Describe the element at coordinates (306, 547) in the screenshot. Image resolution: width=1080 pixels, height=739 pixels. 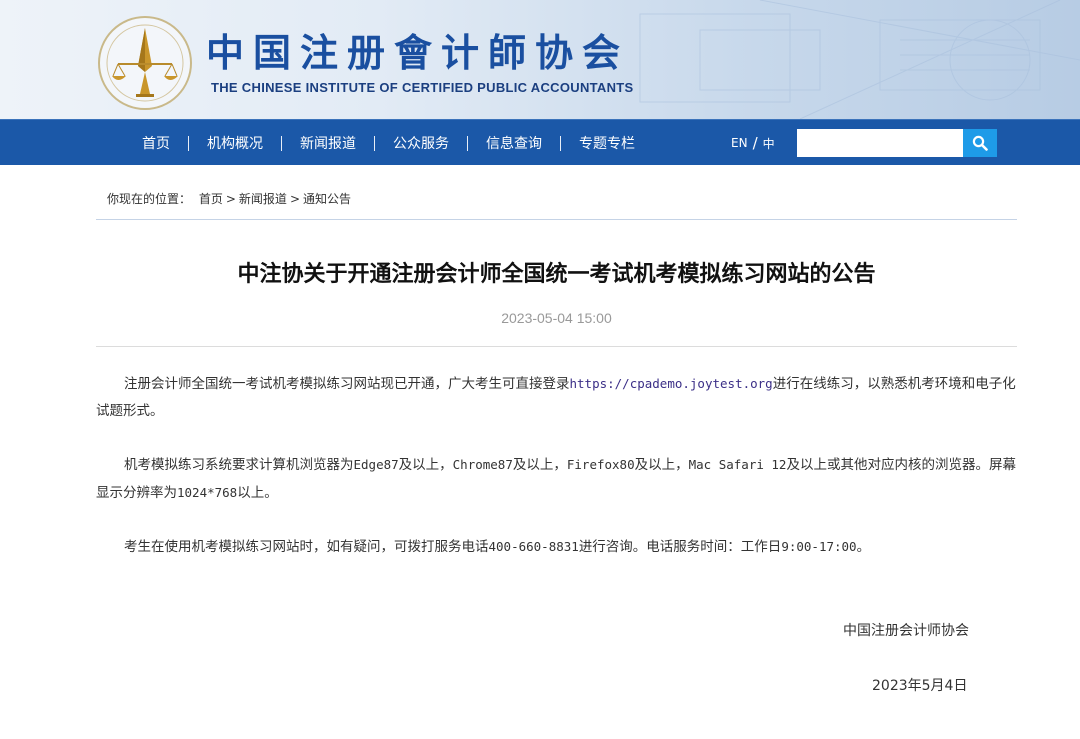
I see `paragraph-text: 考生在使用机考模拟练习网站时，如有疑问，可拨打服务电话` at that location.